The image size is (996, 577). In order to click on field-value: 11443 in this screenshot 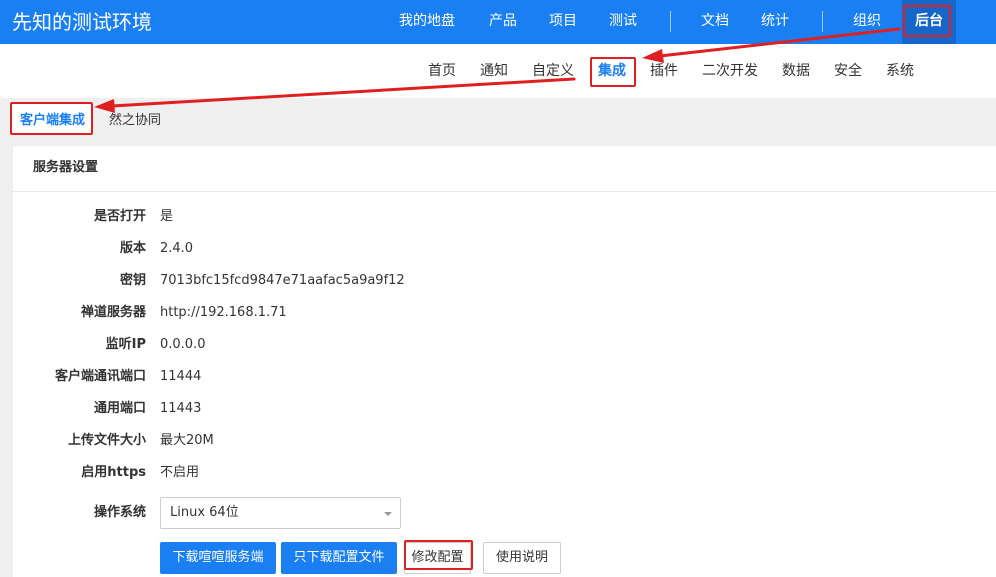, I will do `click(181, 408)`.